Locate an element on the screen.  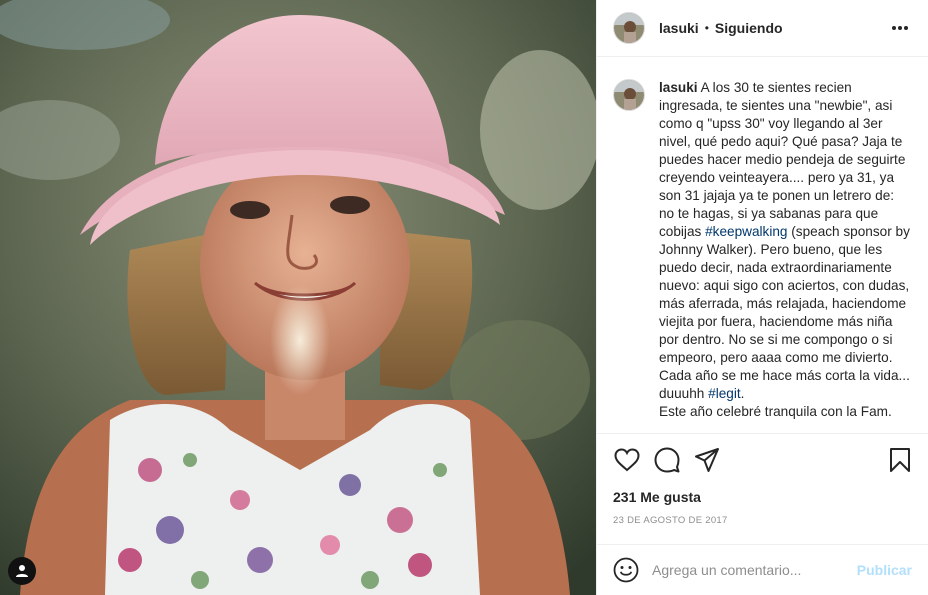
post-header: lasuki • Siguiendo is located at coordinates (762, 28).